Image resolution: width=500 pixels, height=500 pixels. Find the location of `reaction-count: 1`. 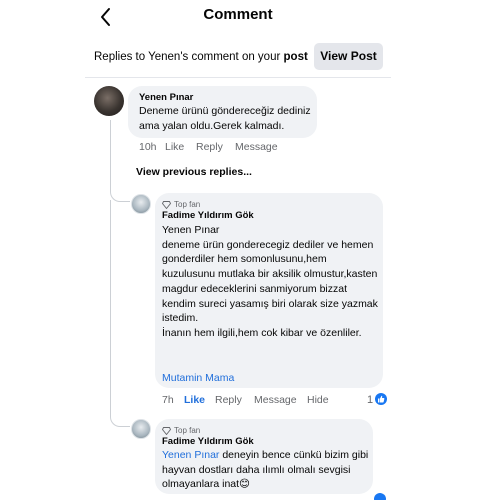

reaction-count: 1 is located at coordinates (370, 400).